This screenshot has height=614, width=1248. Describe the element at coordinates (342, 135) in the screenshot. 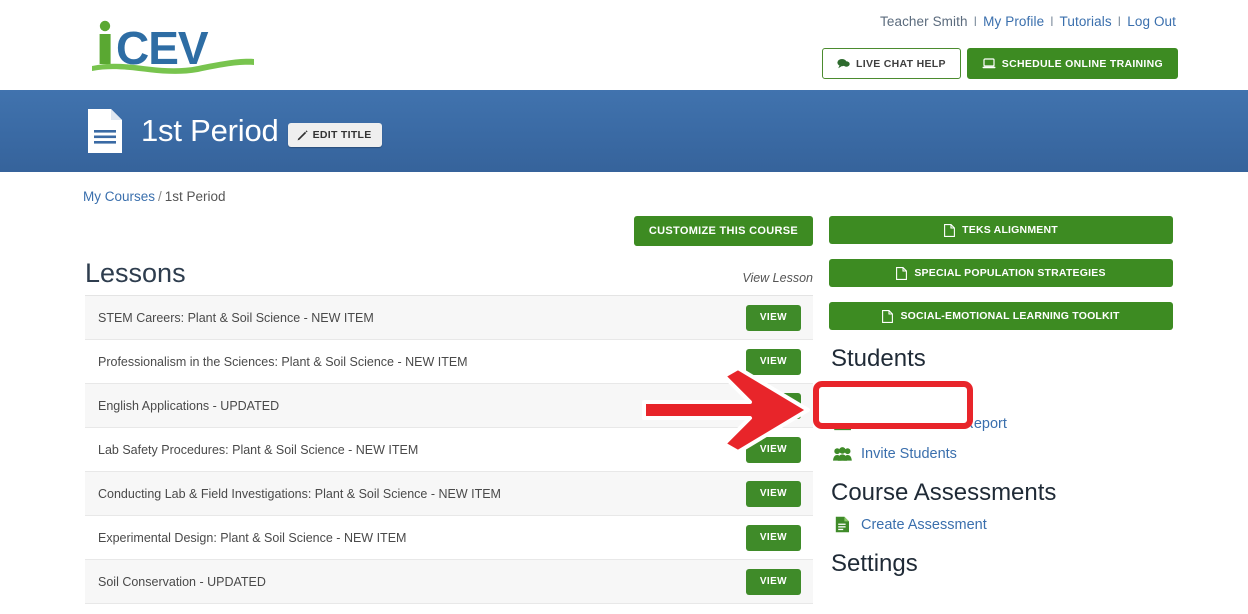

I see `edit-title-label: EDIT TITLE` at that location.